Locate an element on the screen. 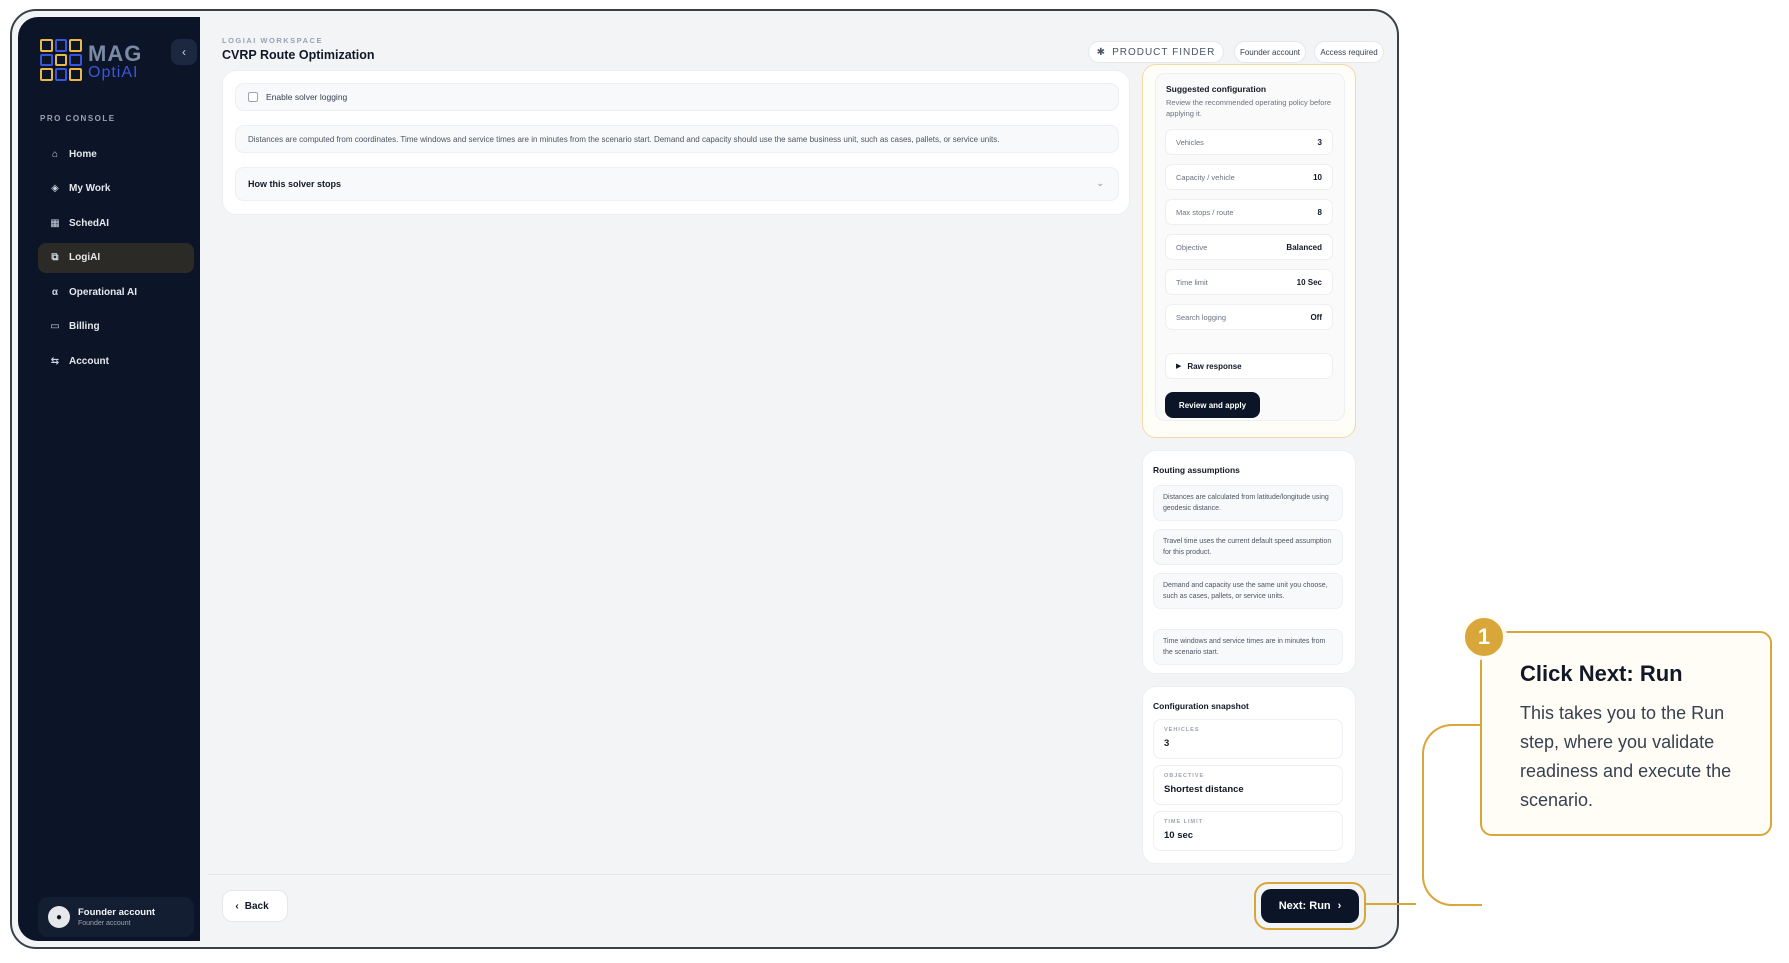  footer-divider is located at coordinates (800, 874).